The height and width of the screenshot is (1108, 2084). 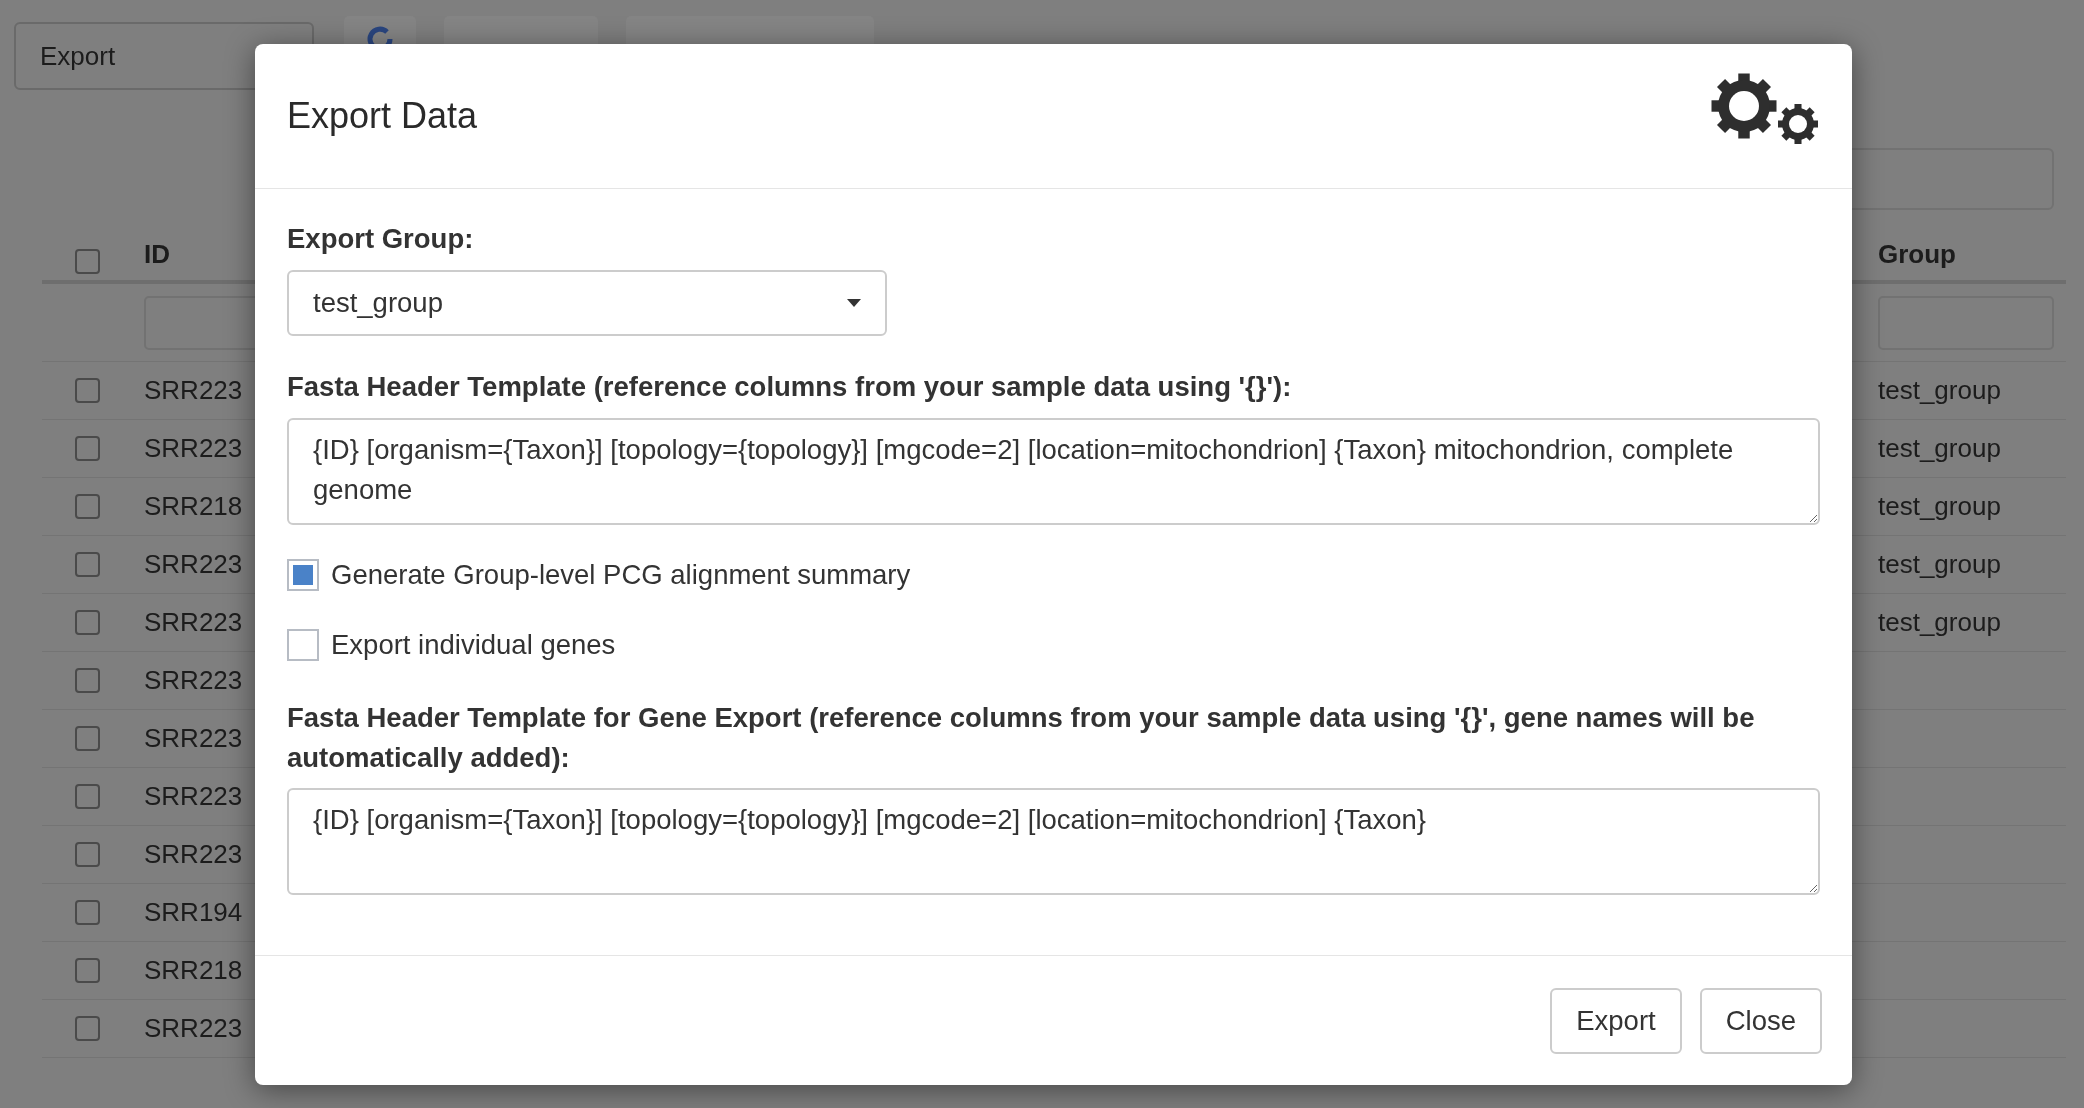 What do you see at coordinates (1616, 1020) in the screenshot?
I see `dialog-button: Export` at bounding box center [1616, 1020].